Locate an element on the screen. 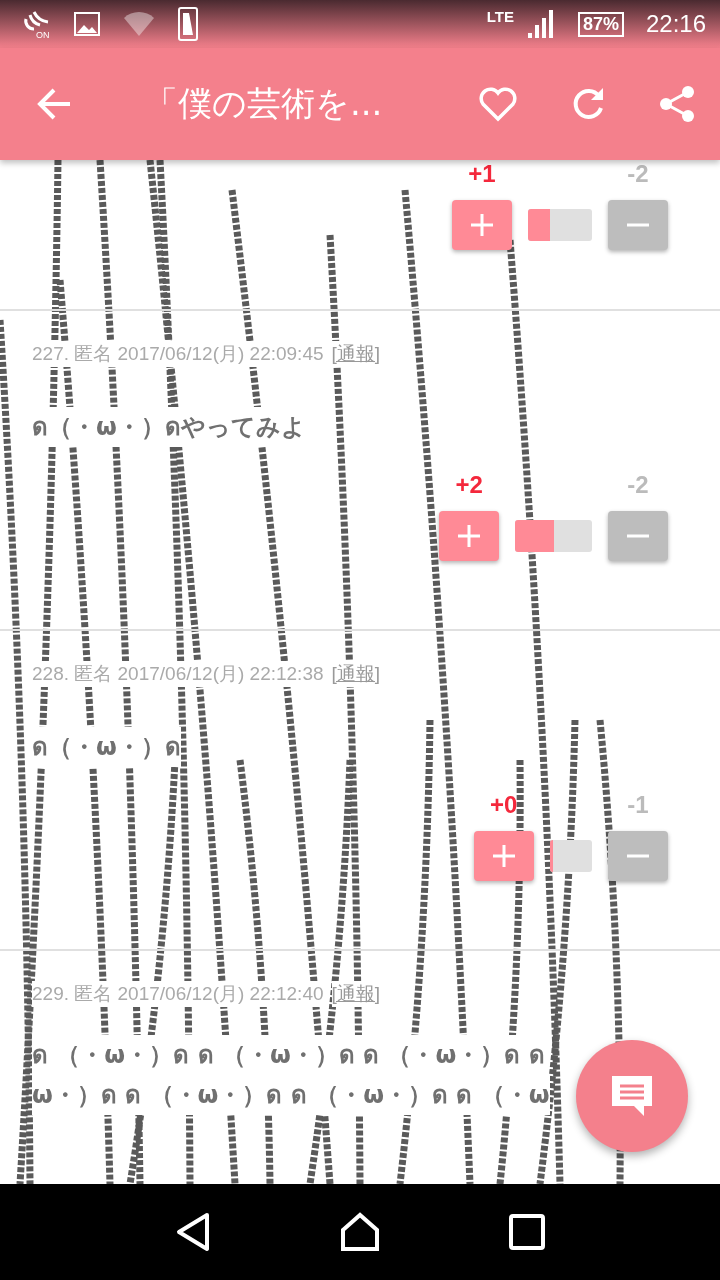 Image resolution: width=720 pixels, height=1280 pixels. post-meta: 229. 匿名 2017/06/12(月) 22:12:40 is located at coordinates (178, 994).